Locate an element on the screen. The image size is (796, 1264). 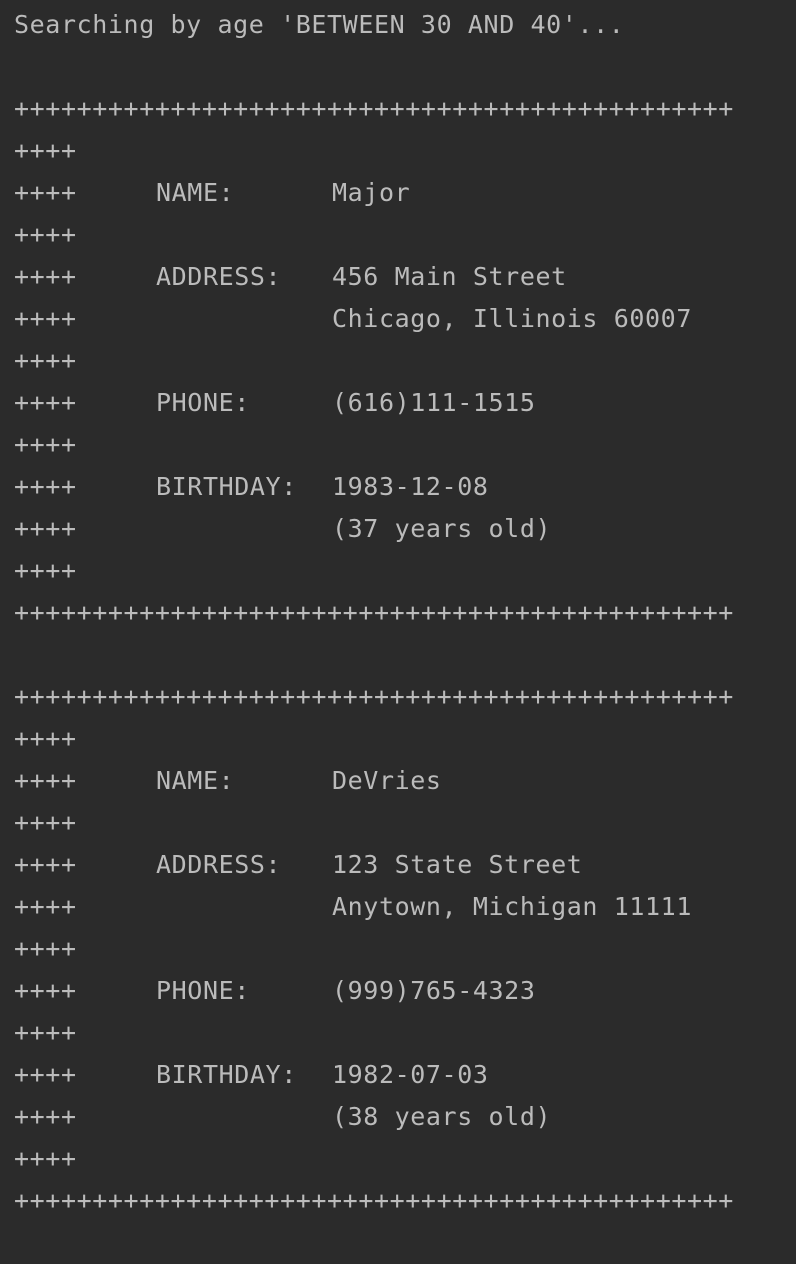
record-birthday-line: ++++ BIRTHDAY: 1982-07-03 is located at coordinates (251, 1075).